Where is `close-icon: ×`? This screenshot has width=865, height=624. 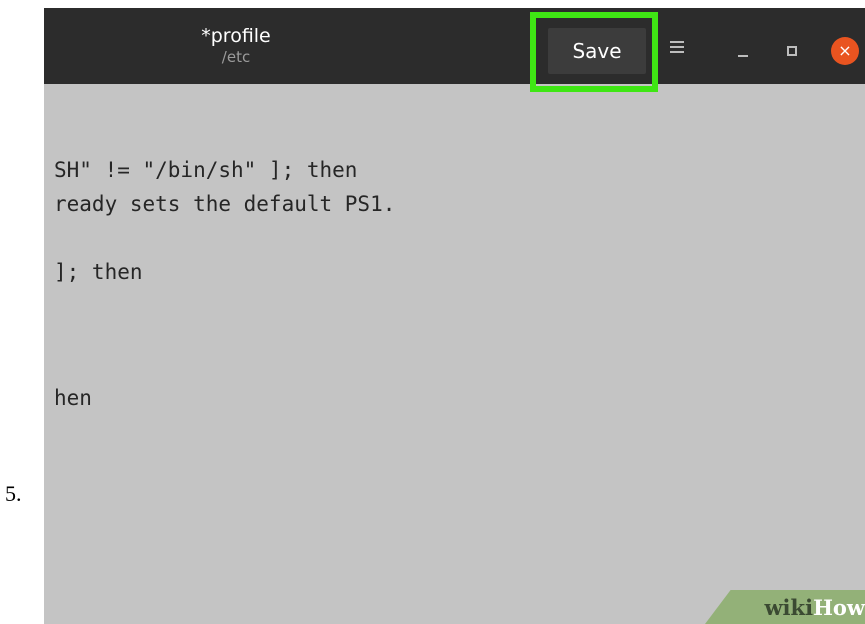
close-icon: × is located at coordinates (845, 51).